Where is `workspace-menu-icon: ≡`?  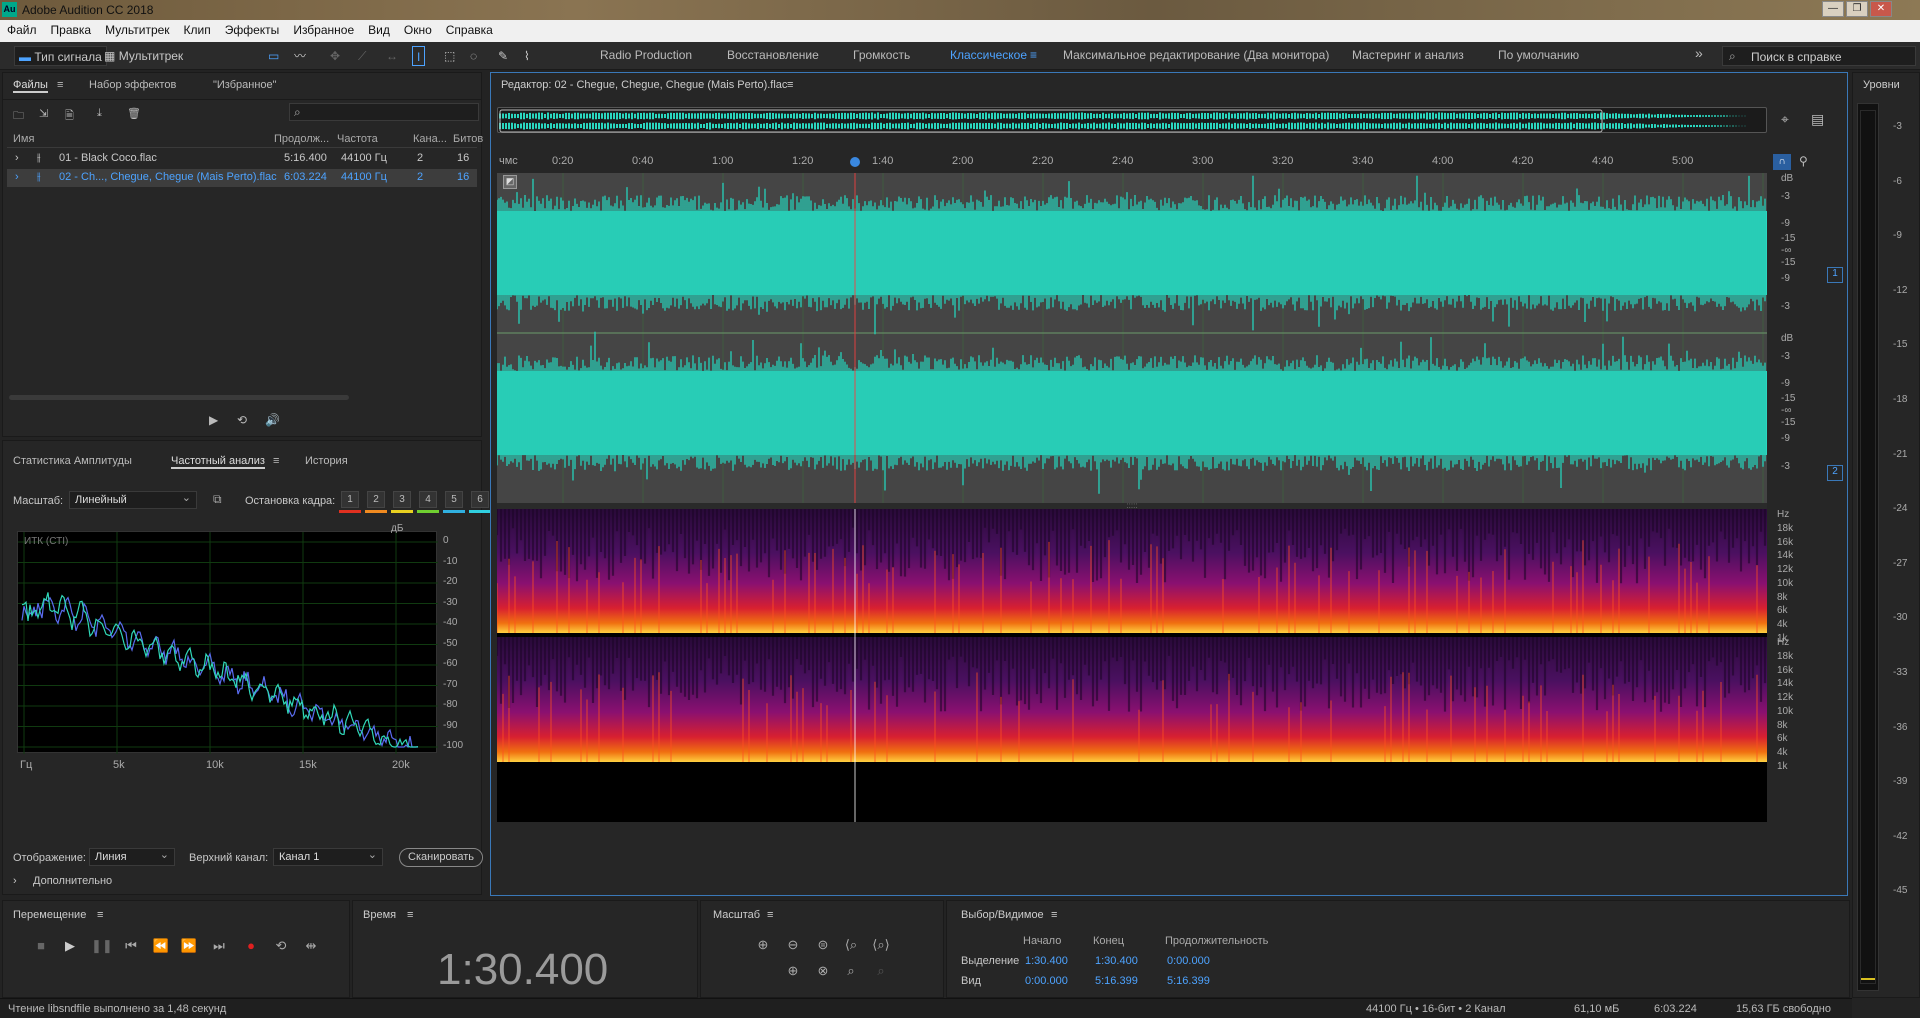
workspace-menu-icon: ≡ is located at coordinates (1033, 55).